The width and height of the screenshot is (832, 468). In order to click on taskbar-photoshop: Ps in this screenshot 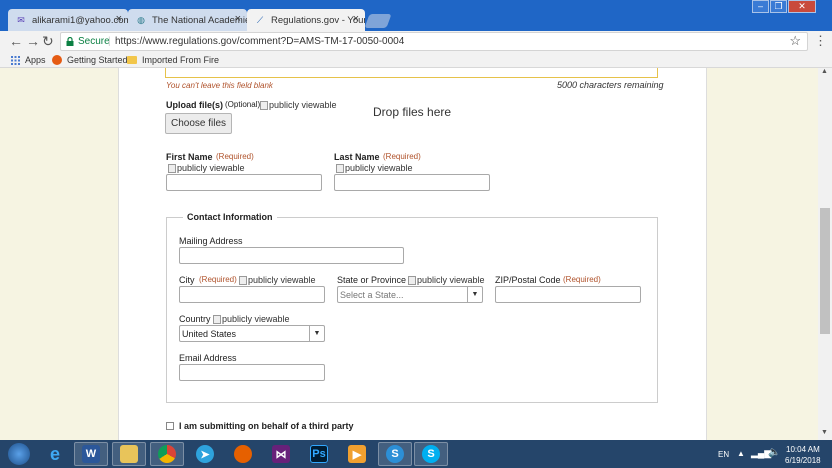, I will do `click(319, 454)`.